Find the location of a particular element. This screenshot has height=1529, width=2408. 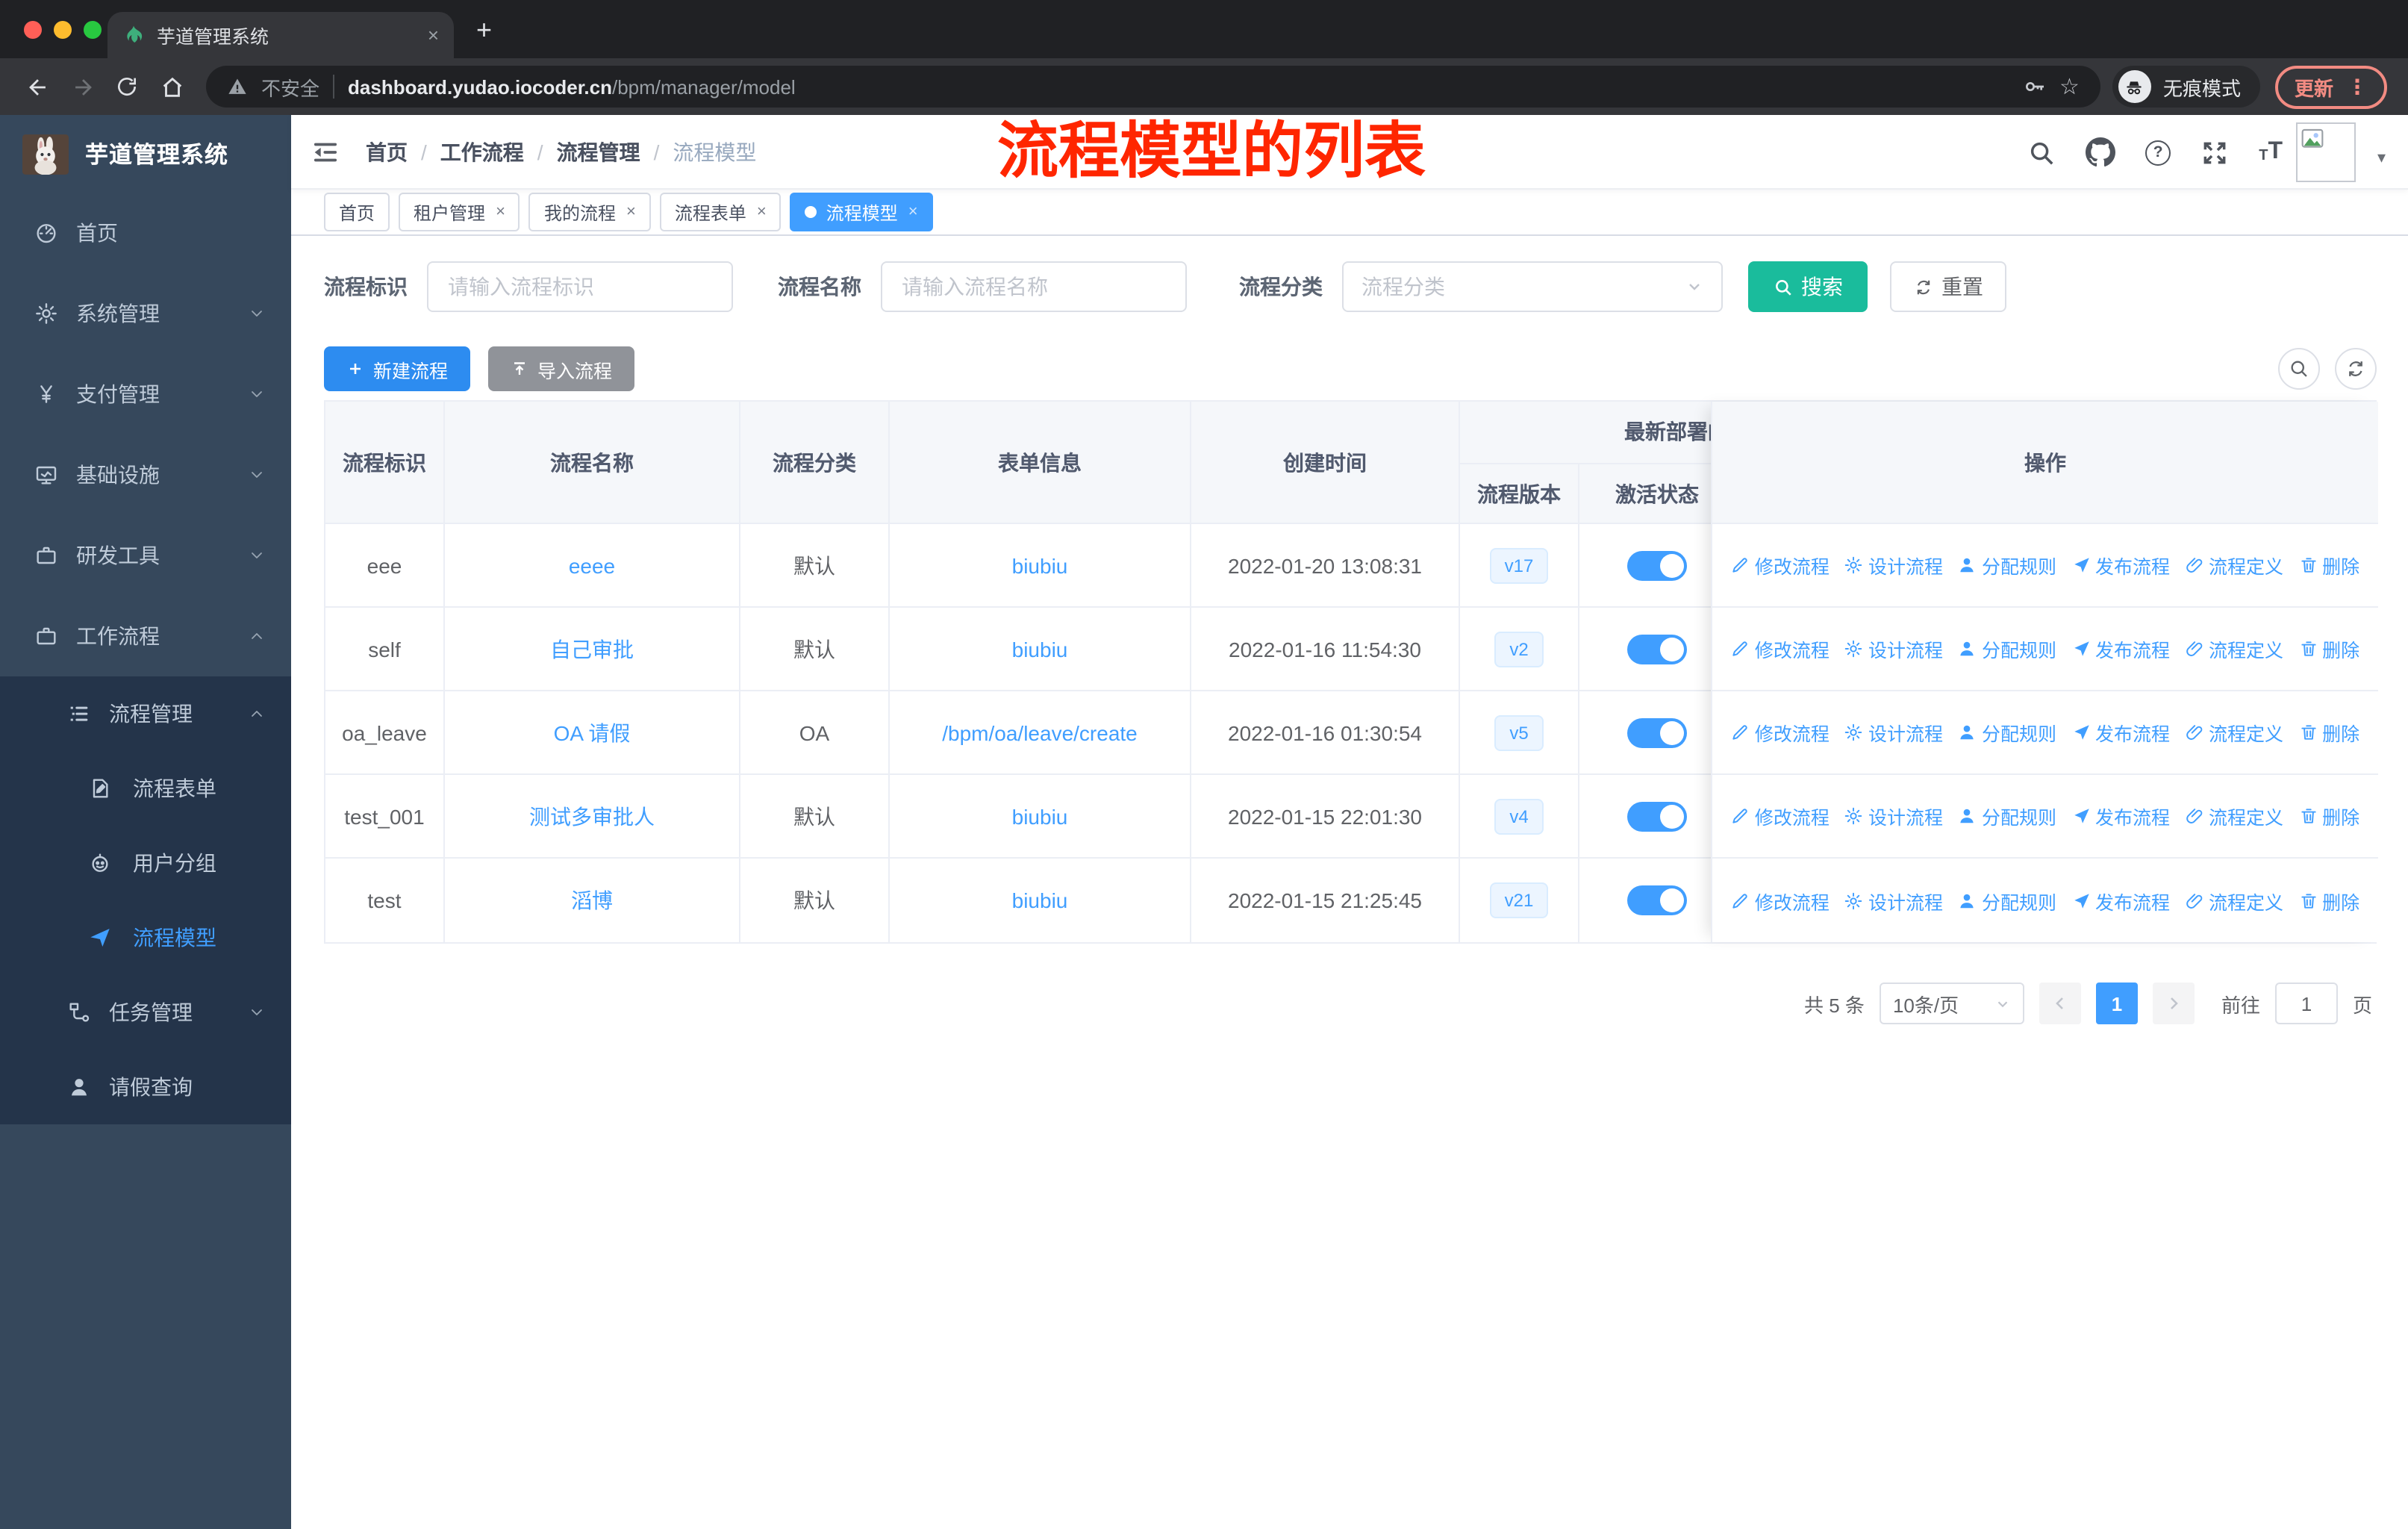

browser-update-button: 更新 ⋮ is located at coordinates (2330, 86).